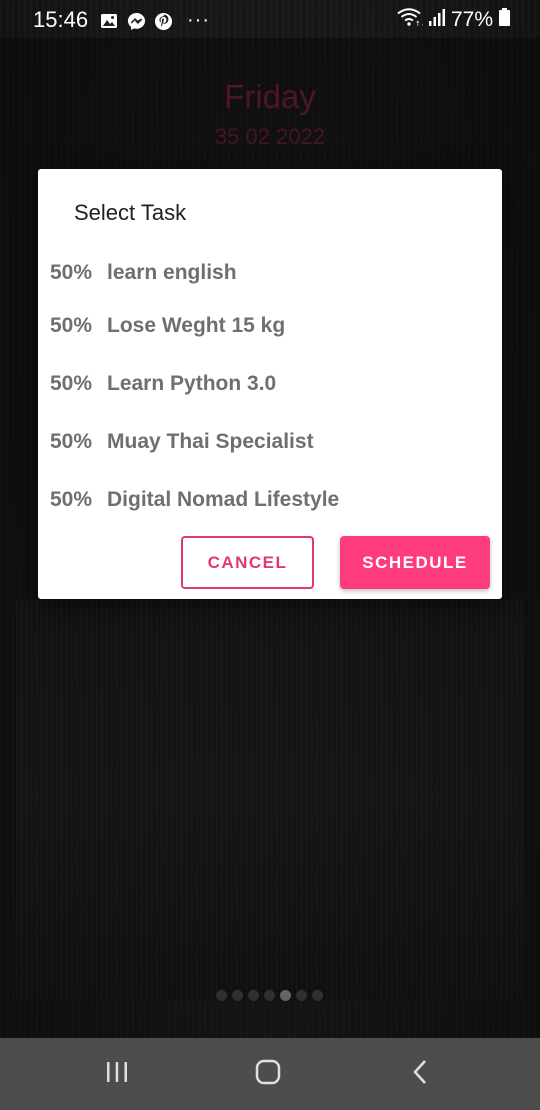  I want to click on signal-icon, so click(436, 20).